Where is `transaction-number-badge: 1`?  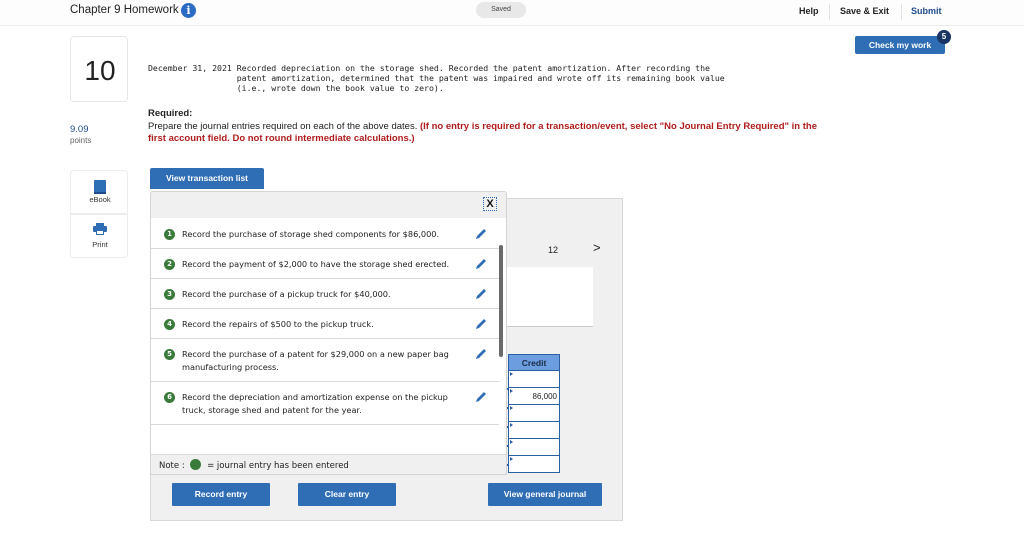
transaction-number-badge: 1 is located at coordinates (169, 234).